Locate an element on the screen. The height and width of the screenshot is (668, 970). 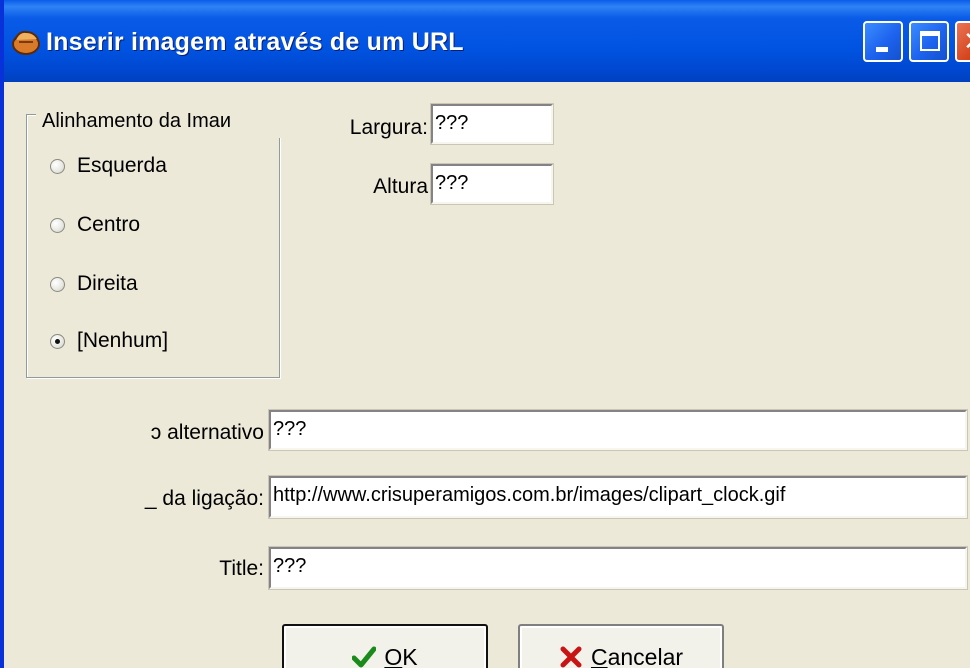
radio-direita: Direita is located at coordinates (94, 284).